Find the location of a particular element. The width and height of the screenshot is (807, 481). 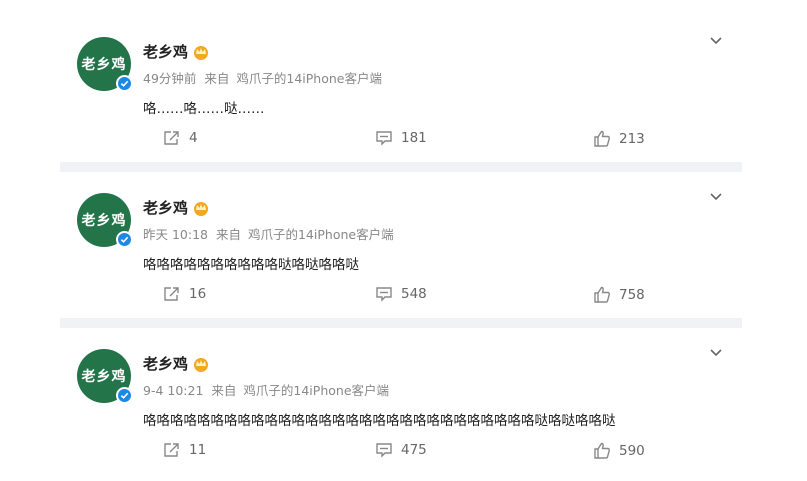

post-text: 咯咯咯咯咯咯咯咯咯咯咯咯咯咯咯咯咯咯咯咯咯咯咯咯咯咯咯咯咯哒咯哒咯咯哒 is located at coordinates (379, 421).